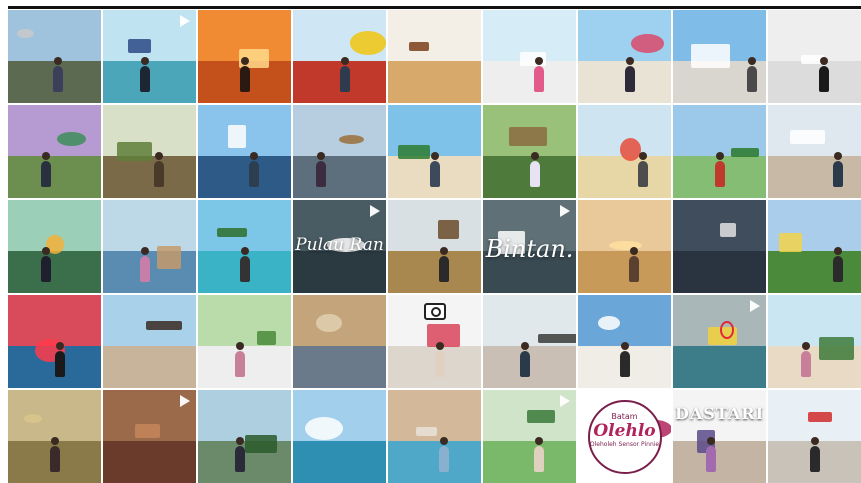 The image size is (861, 483). I want to click on photo-tile: Batam Olehlo Oleholeh Sensor Pinnie, so click(624, 436).